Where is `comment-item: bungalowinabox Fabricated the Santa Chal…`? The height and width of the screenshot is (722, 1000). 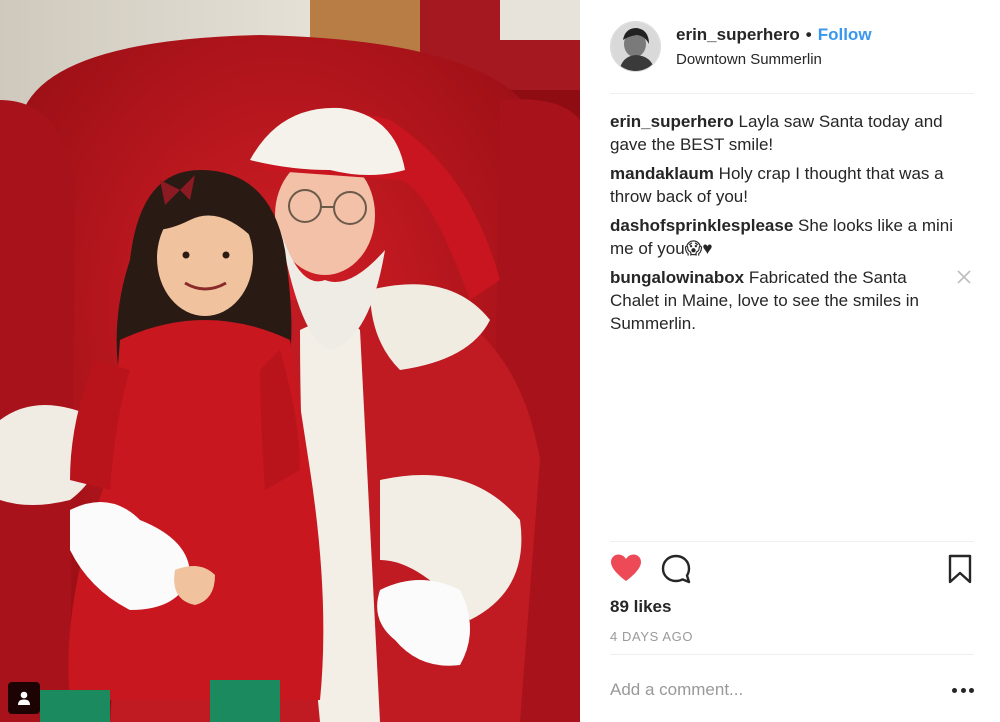
comment-item: bungalowinabox Fabricated the Santa Chal… is located at coordinates (782, 300).